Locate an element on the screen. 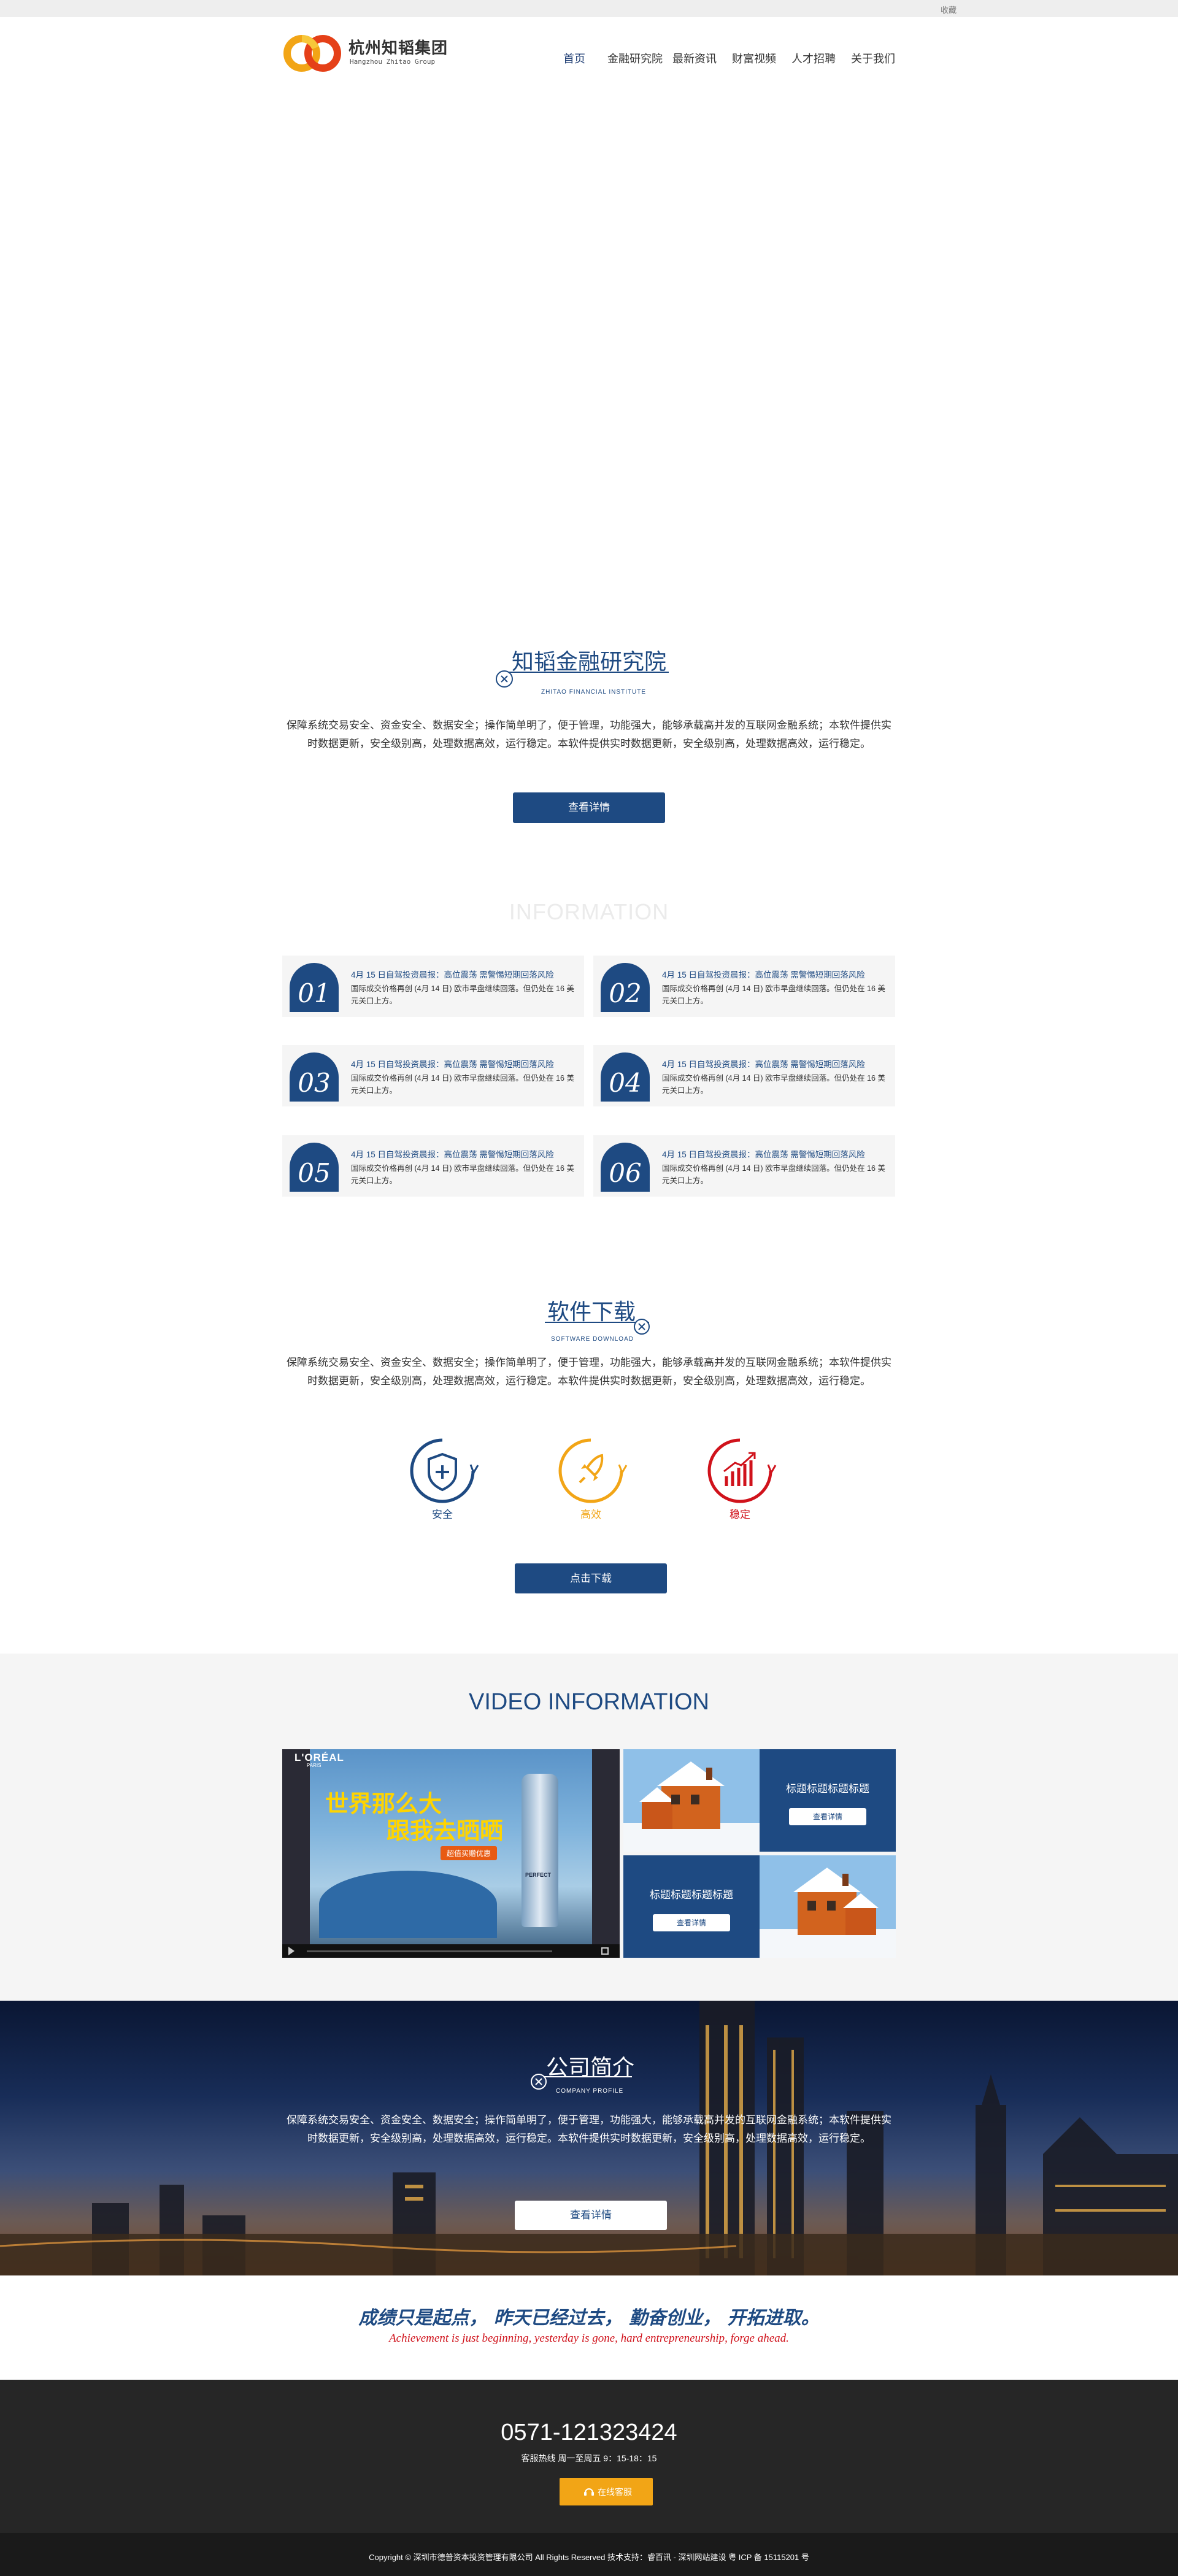  information-title: INFORMATION is located at coordinates (589, 911).